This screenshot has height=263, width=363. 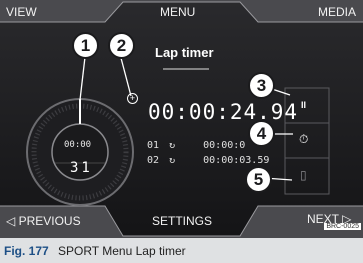 What do you see at coordinates (80, 152) in the screenshot?
I see `lap-dial` at bounding box center [80, 152].